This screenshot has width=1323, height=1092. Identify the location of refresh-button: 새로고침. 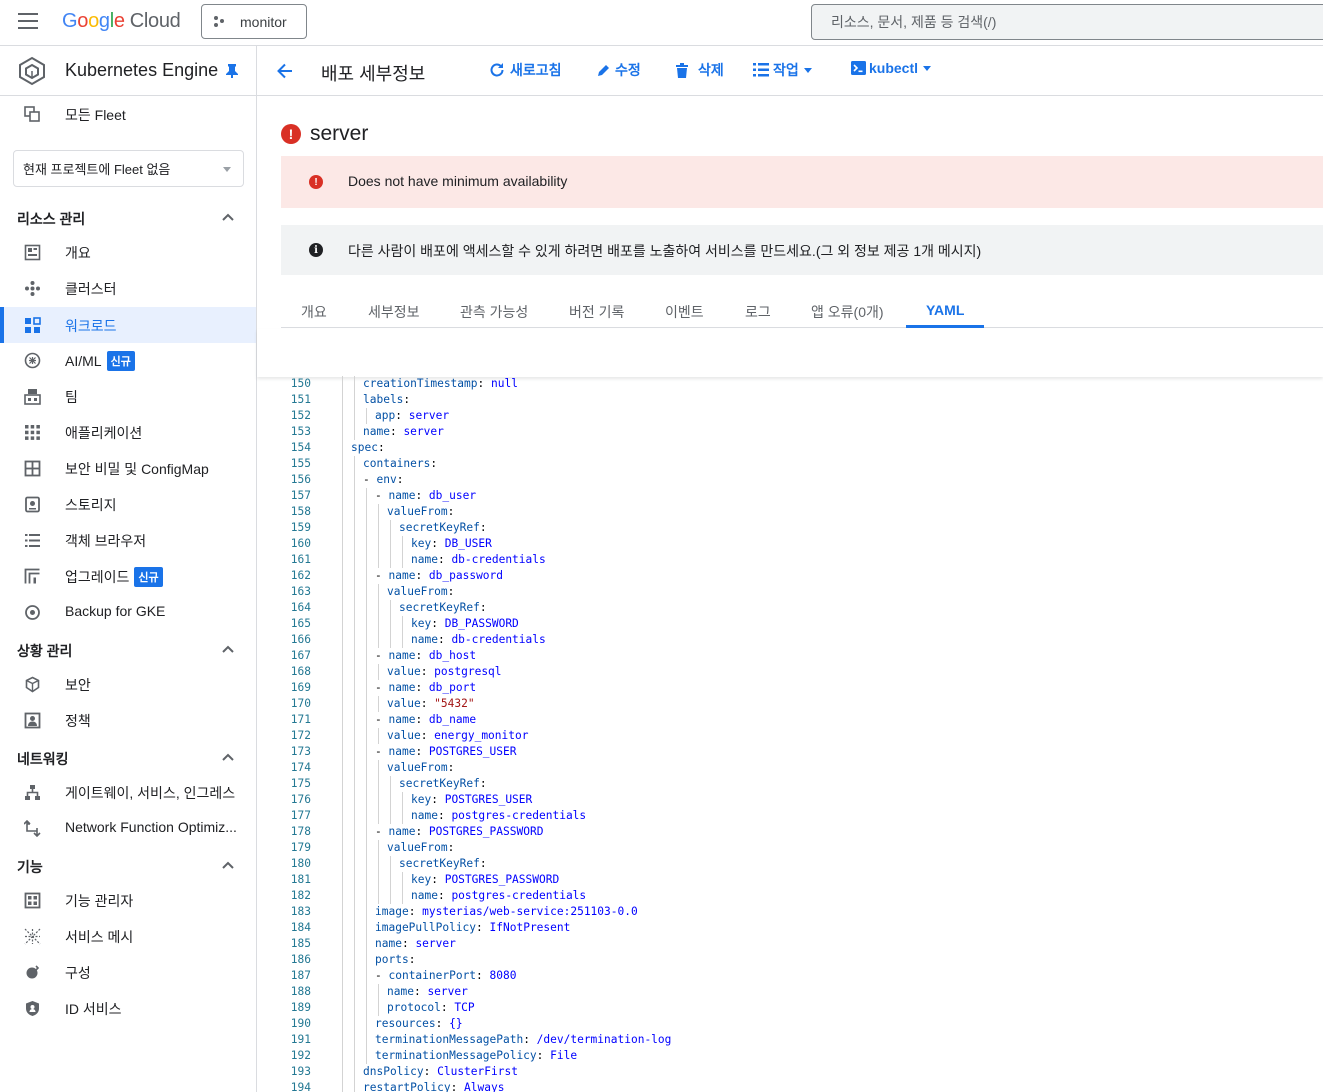
(525, 70).